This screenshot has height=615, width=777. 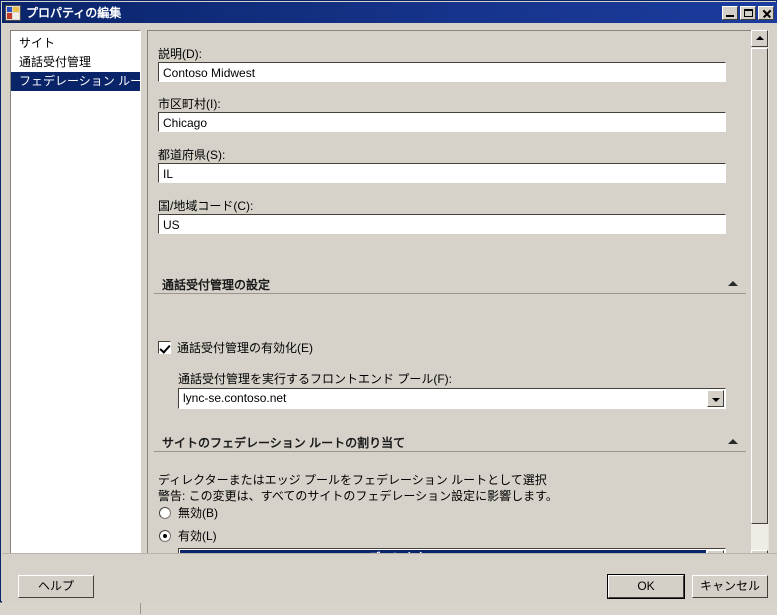 I want to click on sidebar-item-call-admission-control: 通話受付管理, so click(x=75, y=62).